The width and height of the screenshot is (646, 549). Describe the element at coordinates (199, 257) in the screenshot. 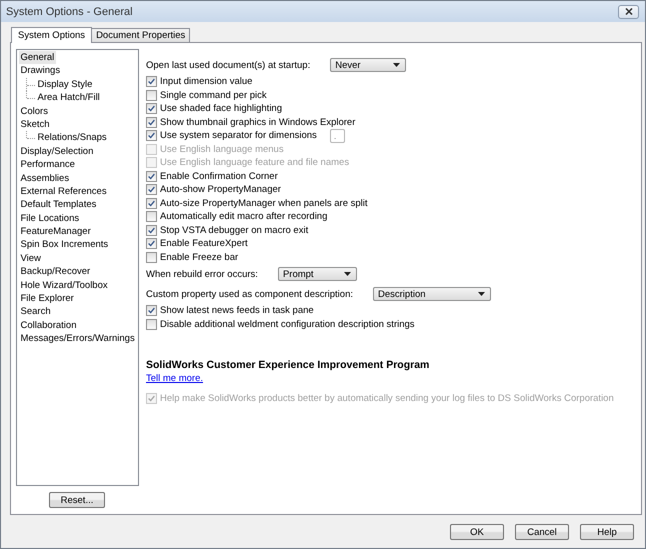

I see `option-label: Enable Freeze bar` at that location.